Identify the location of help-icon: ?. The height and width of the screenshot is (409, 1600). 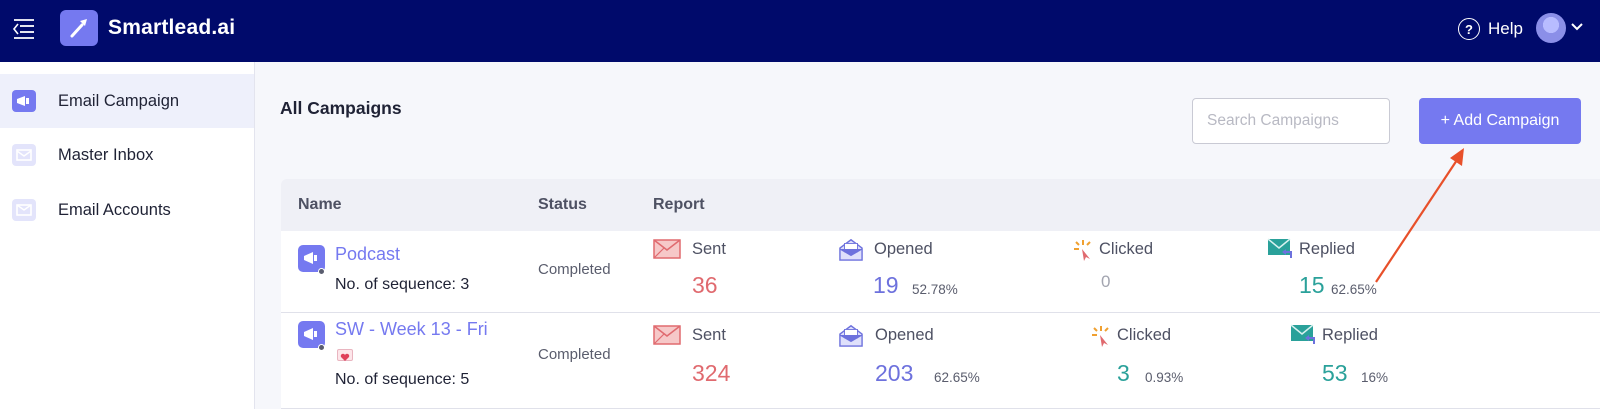
(1469, 29).